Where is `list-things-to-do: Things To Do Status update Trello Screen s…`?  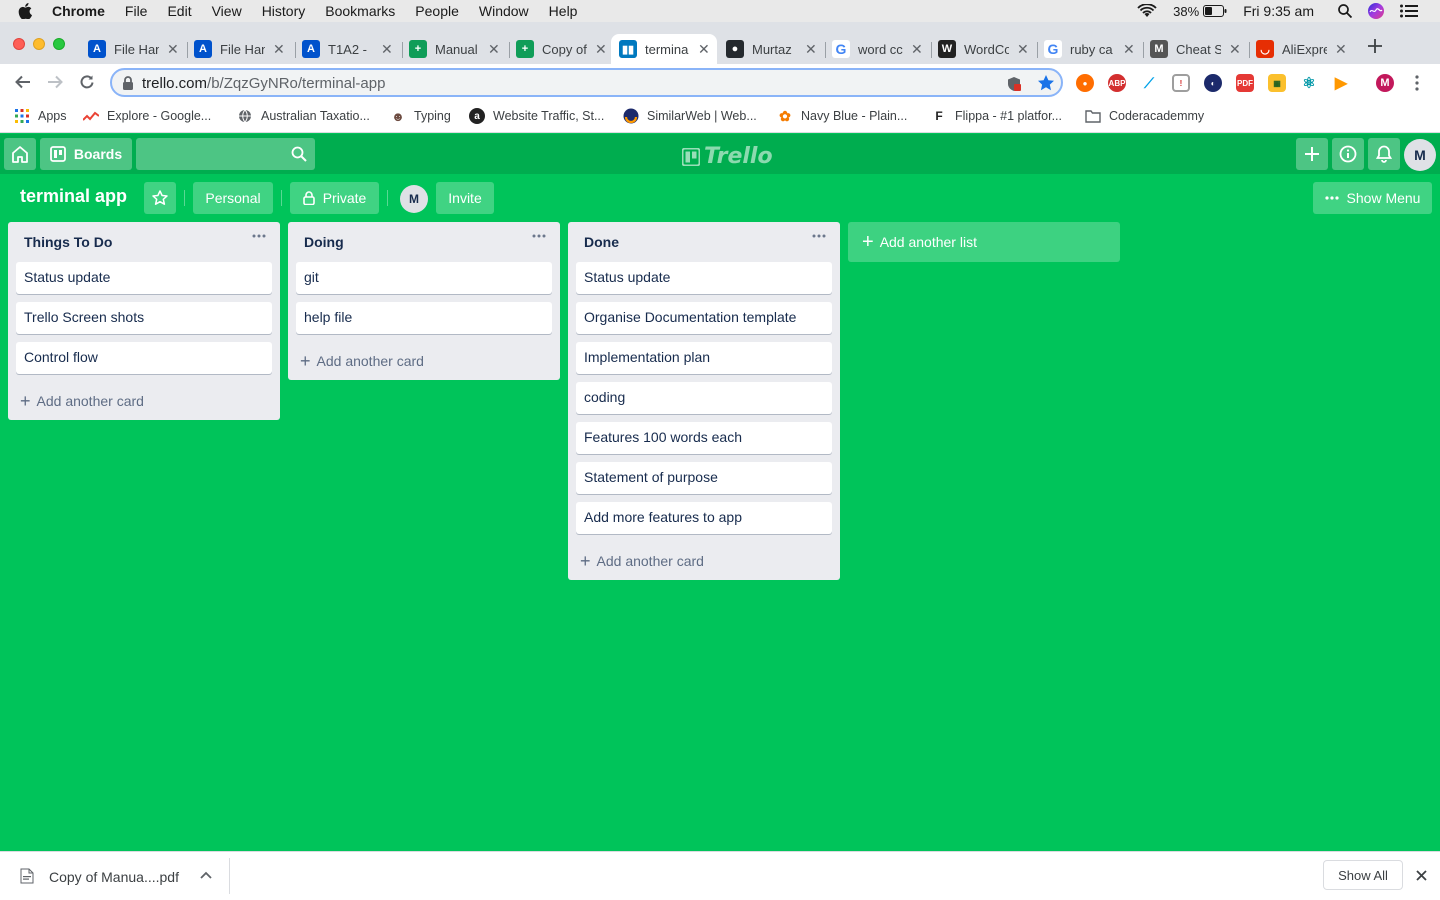 list-things-to-do: Things To Do Status update Trello Screen s… is located at coordinates (144, 321).